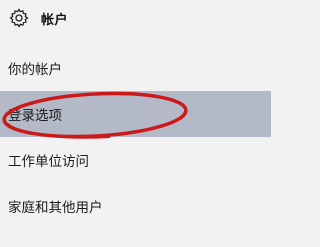 The width and height of the screenshot is (320, 247). What do you see at coordinates (35, 116) in the screenshot?
I see `nav-item-label: 登录选项` at bounding box center [35, 116].